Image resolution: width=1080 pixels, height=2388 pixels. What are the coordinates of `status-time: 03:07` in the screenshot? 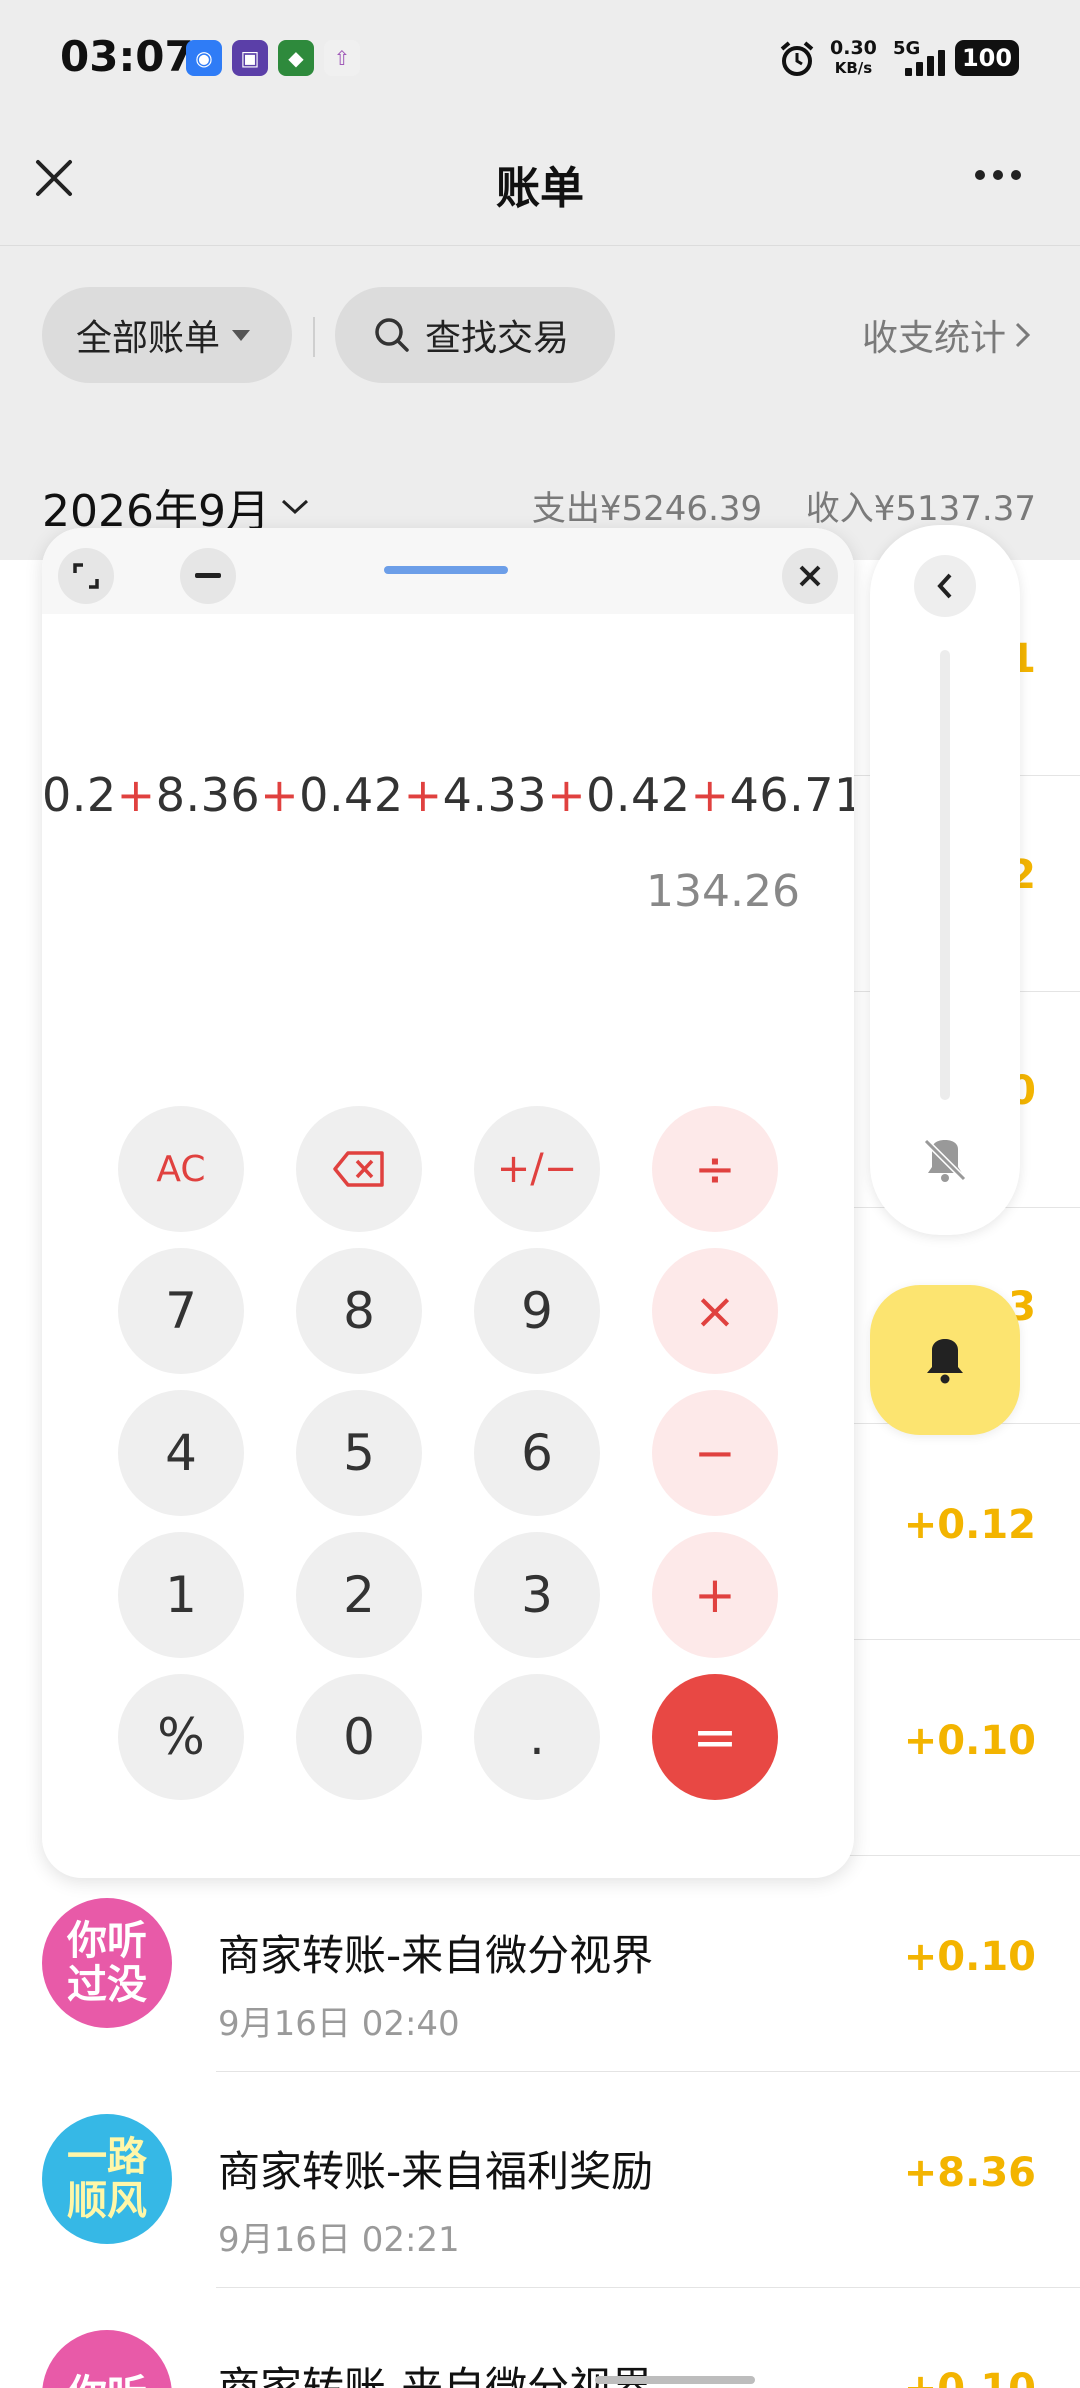 It's located at (127, 56).